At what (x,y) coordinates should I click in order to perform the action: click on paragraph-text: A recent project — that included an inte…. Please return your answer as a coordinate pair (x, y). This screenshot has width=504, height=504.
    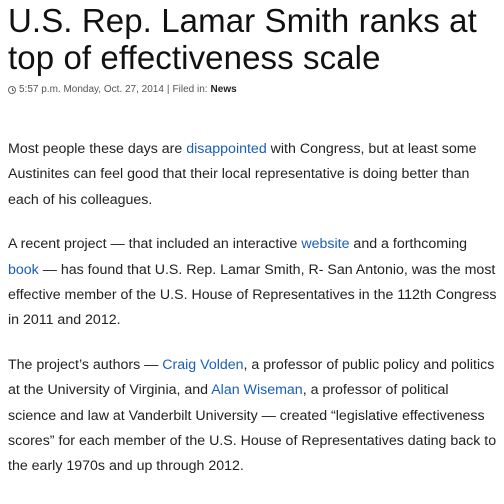
    Looking at the image, I should click on (155, 244).